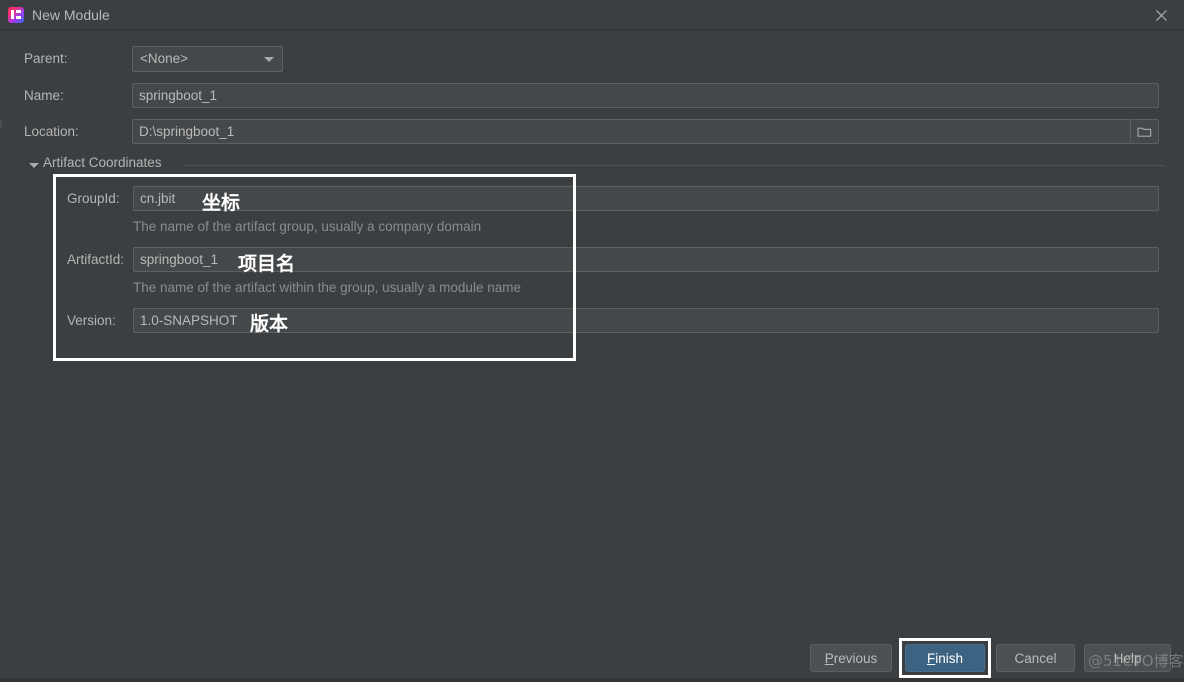 The image size is (1184, 682). What do you see at coordinates (269, 59) in the screenshot?
I see `chevron-down-icon` at bounding box center [269, 59].